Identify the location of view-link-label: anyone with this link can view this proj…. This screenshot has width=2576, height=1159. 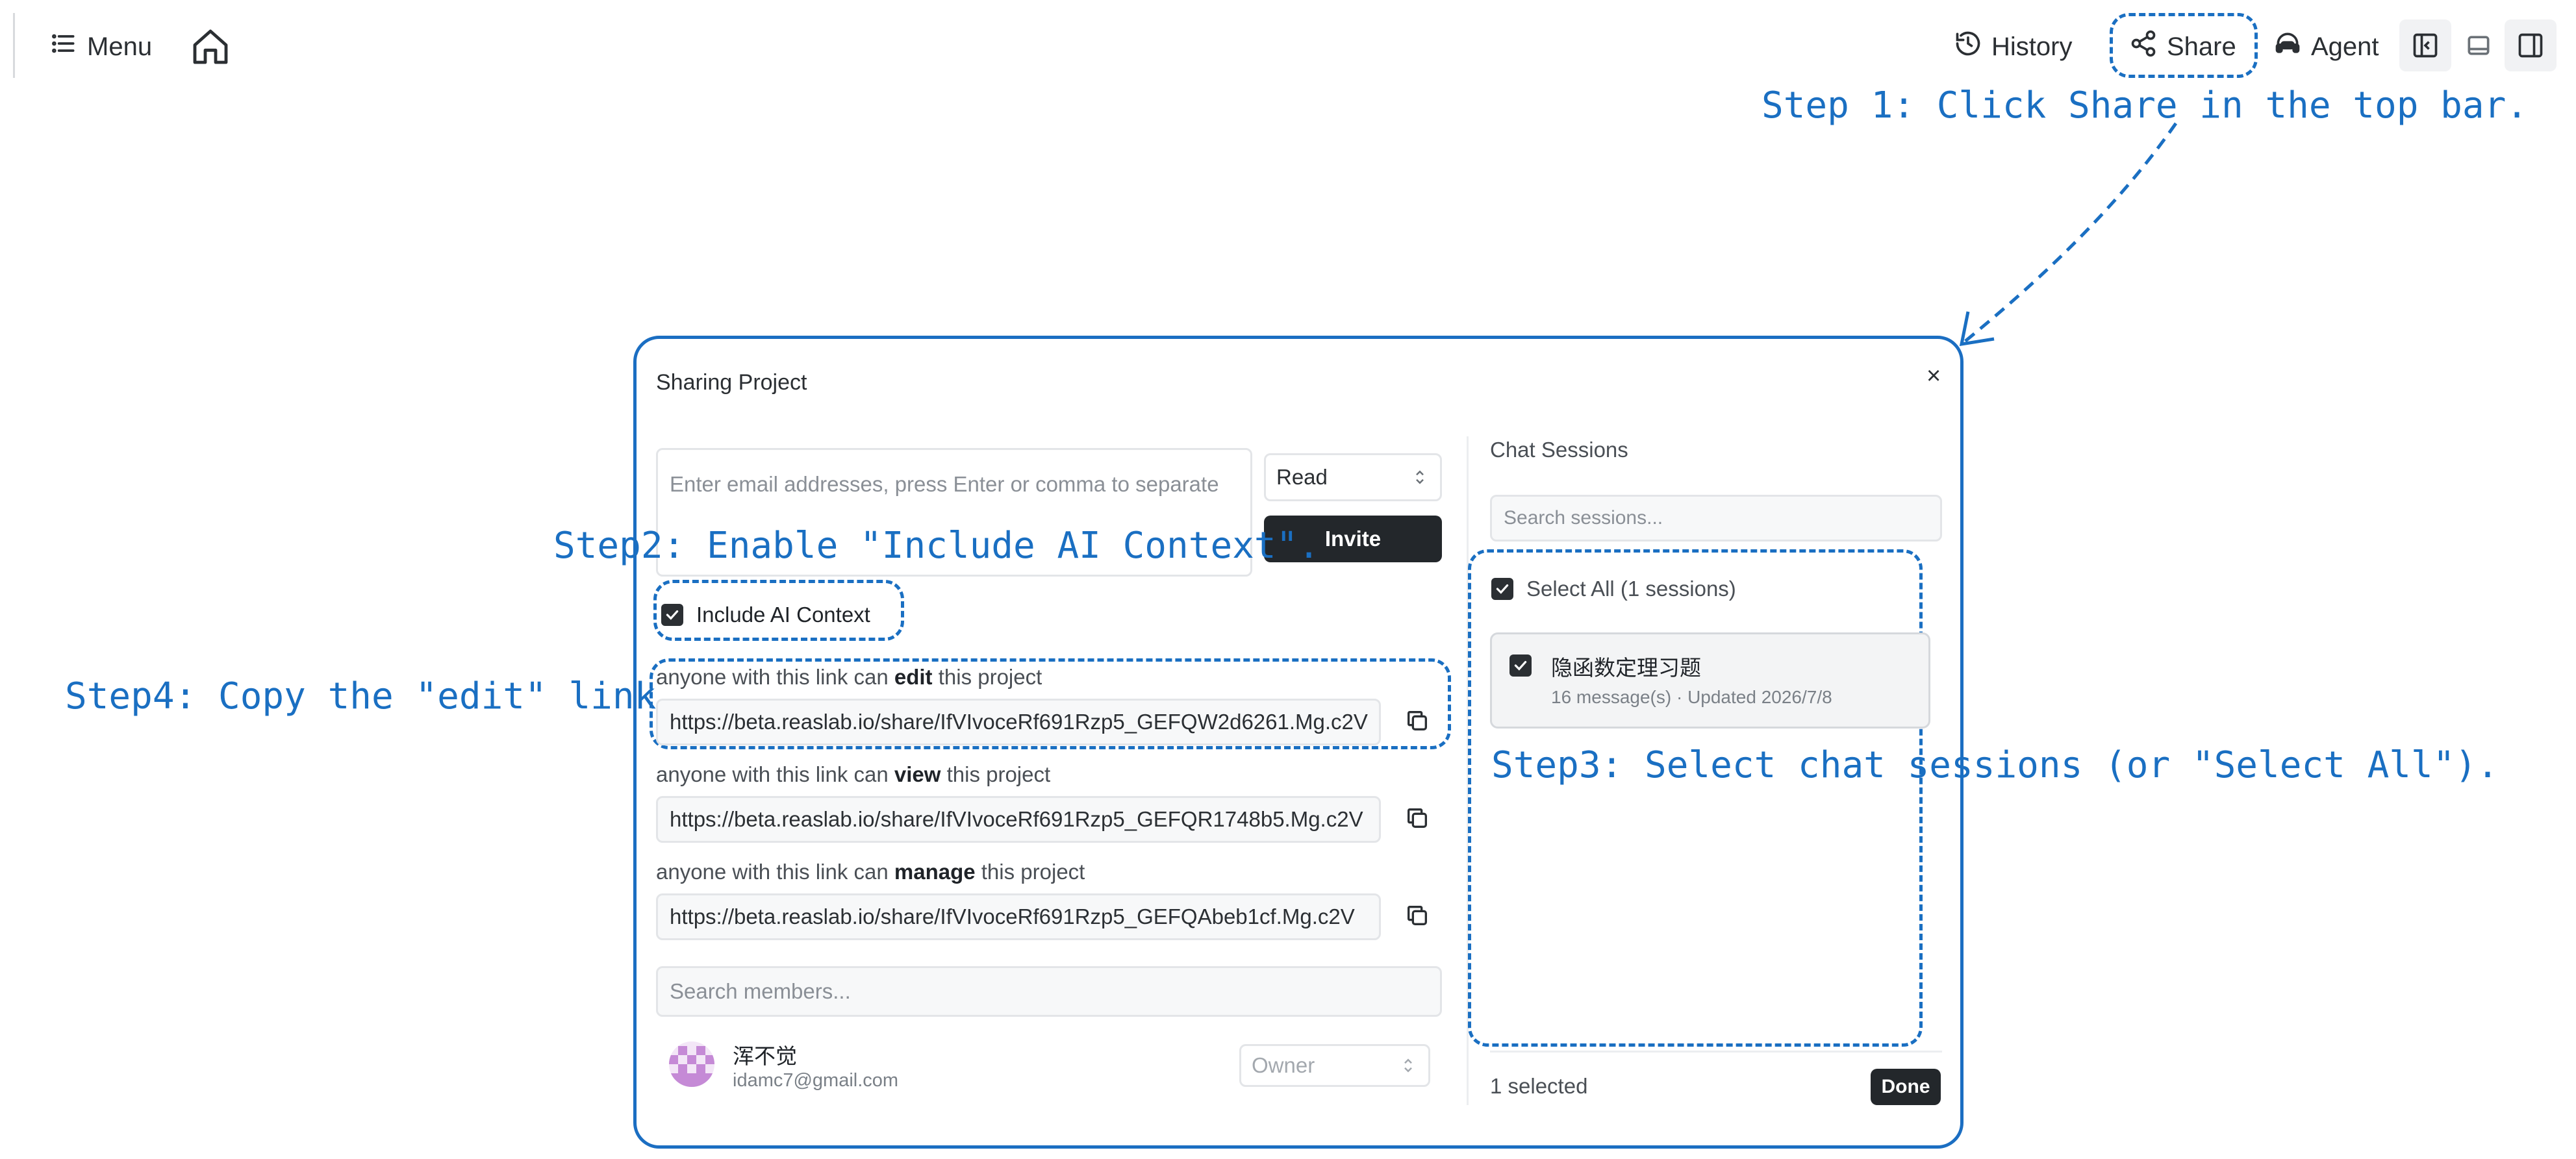
(853, 774).